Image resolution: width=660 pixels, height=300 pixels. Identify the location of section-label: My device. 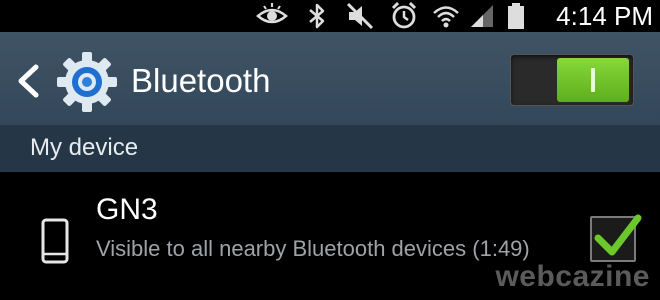
(84, 147).